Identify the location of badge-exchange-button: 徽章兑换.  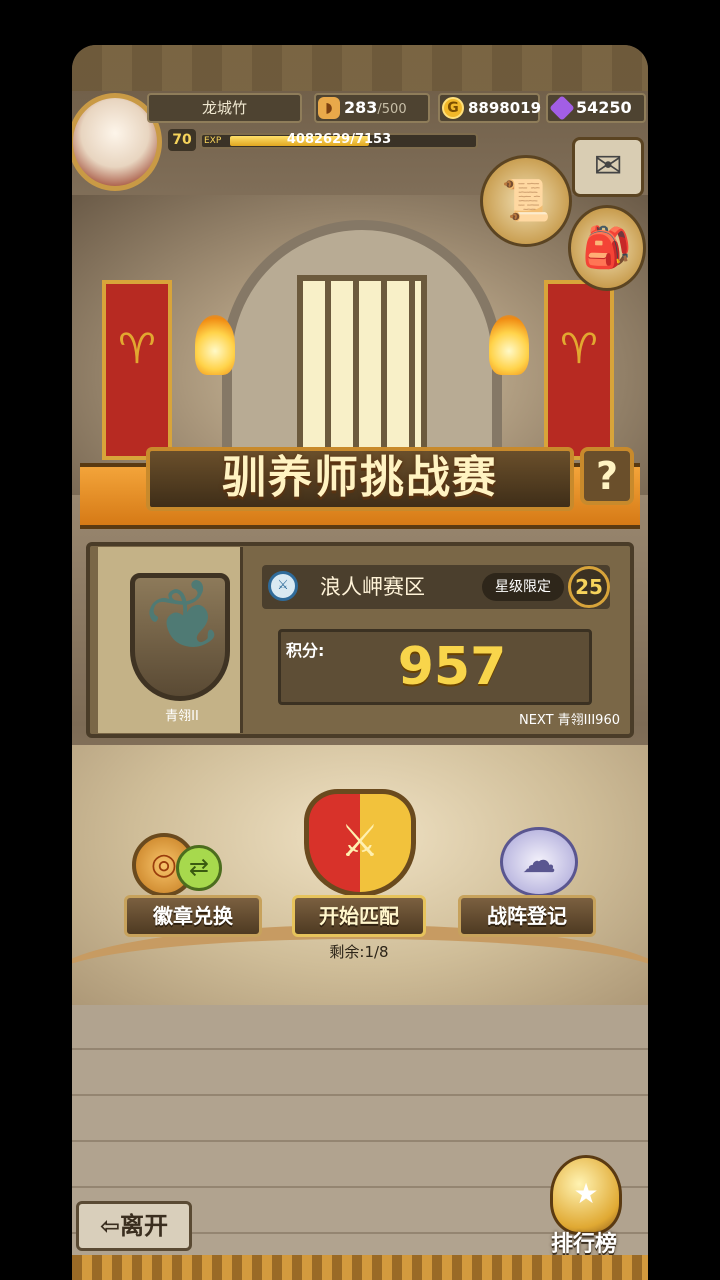
(193, 916).